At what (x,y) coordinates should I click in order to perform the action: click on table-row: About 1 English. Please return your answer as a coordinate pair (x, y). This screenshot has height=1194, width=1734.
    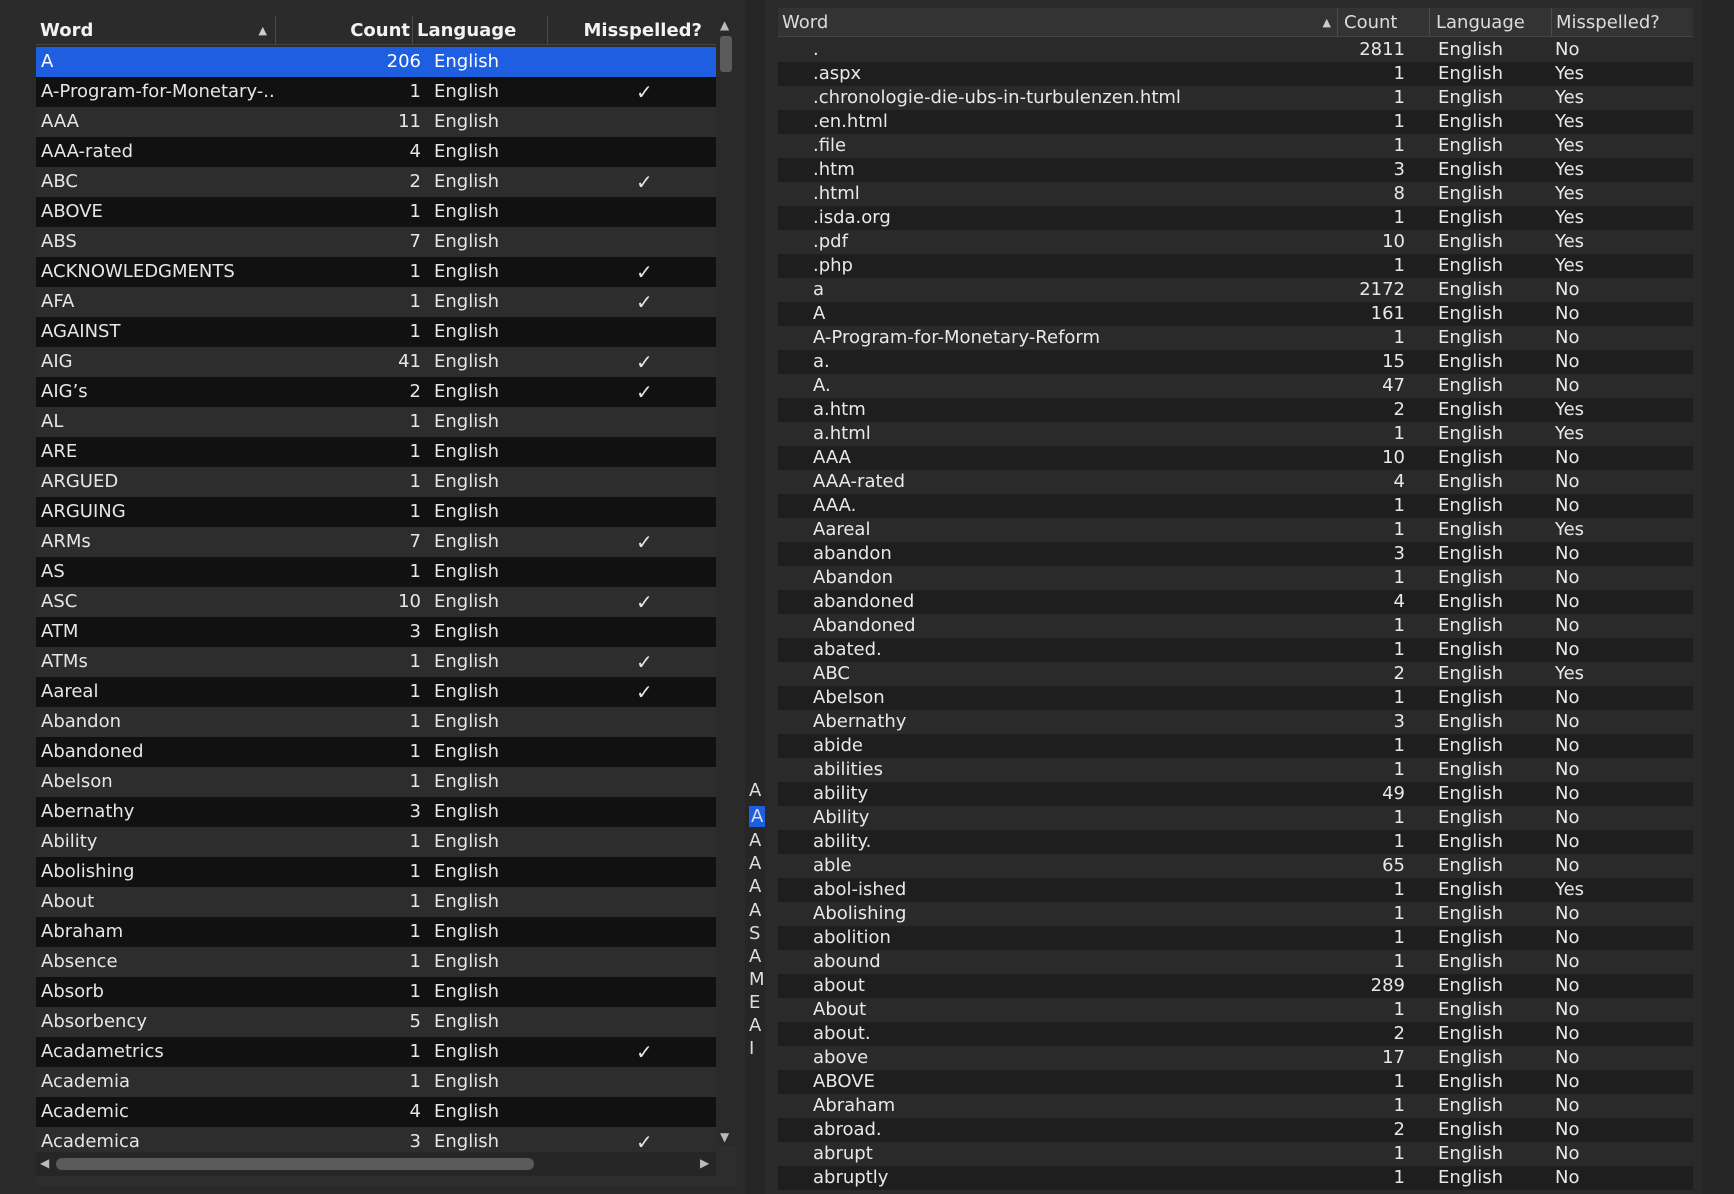
    Looking at the image, I should click on (376, 902).